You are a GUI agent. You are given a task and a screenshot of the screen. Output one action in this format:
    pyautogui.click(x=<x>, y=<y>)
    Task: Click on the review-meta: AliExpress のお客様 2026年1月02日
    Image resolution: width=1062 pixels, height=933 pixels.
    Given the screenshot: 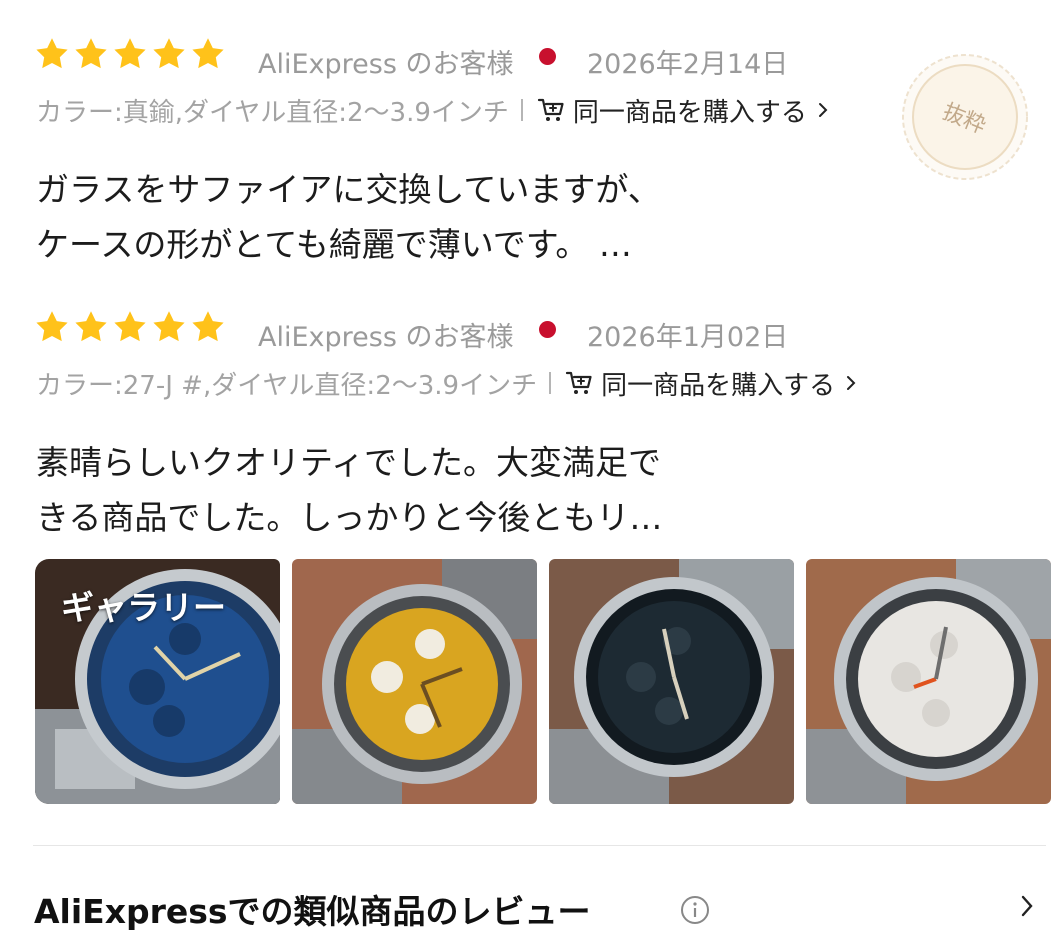 What is the action you would take?
    pyautogui.click(x=531, y=330)
    